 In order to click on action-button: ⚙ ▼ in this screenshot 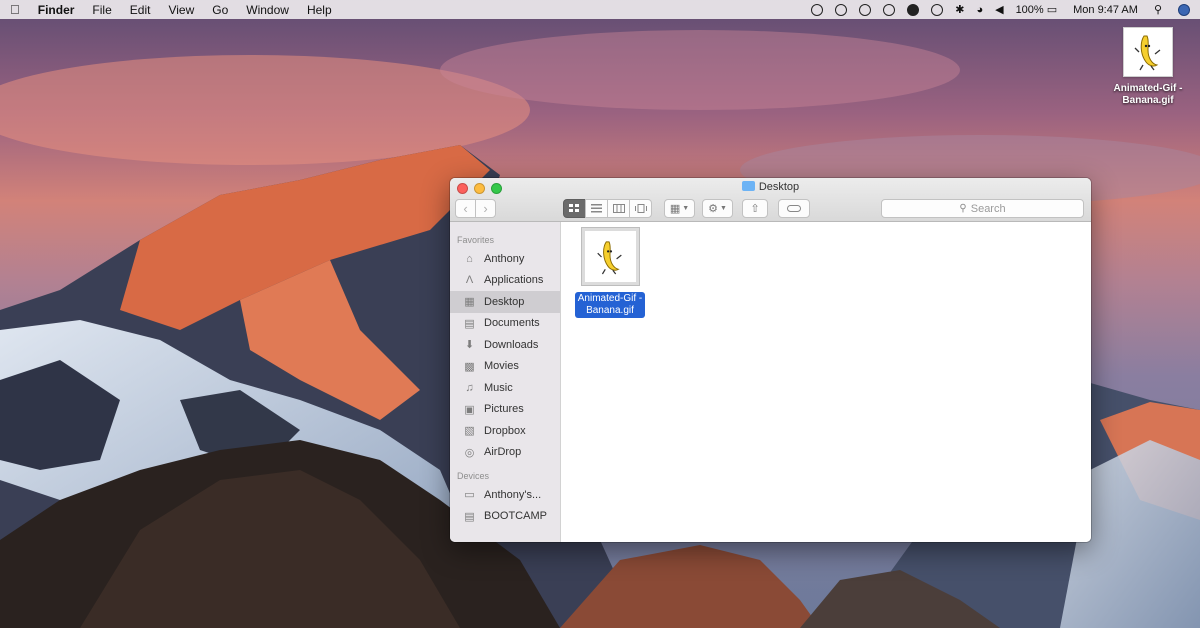, I will do `click(717, 208)`.